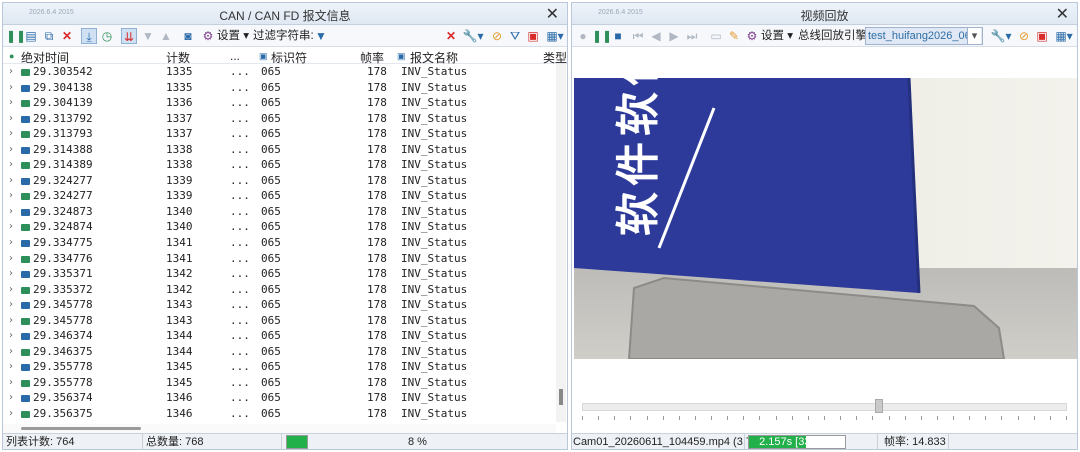 The height and width of the screenshot is (452, 1080). What do you see at coordinates (166, 36) in the screenshot?
I see `arrow-up-icon: ▲` at bounding box center [166, 36].